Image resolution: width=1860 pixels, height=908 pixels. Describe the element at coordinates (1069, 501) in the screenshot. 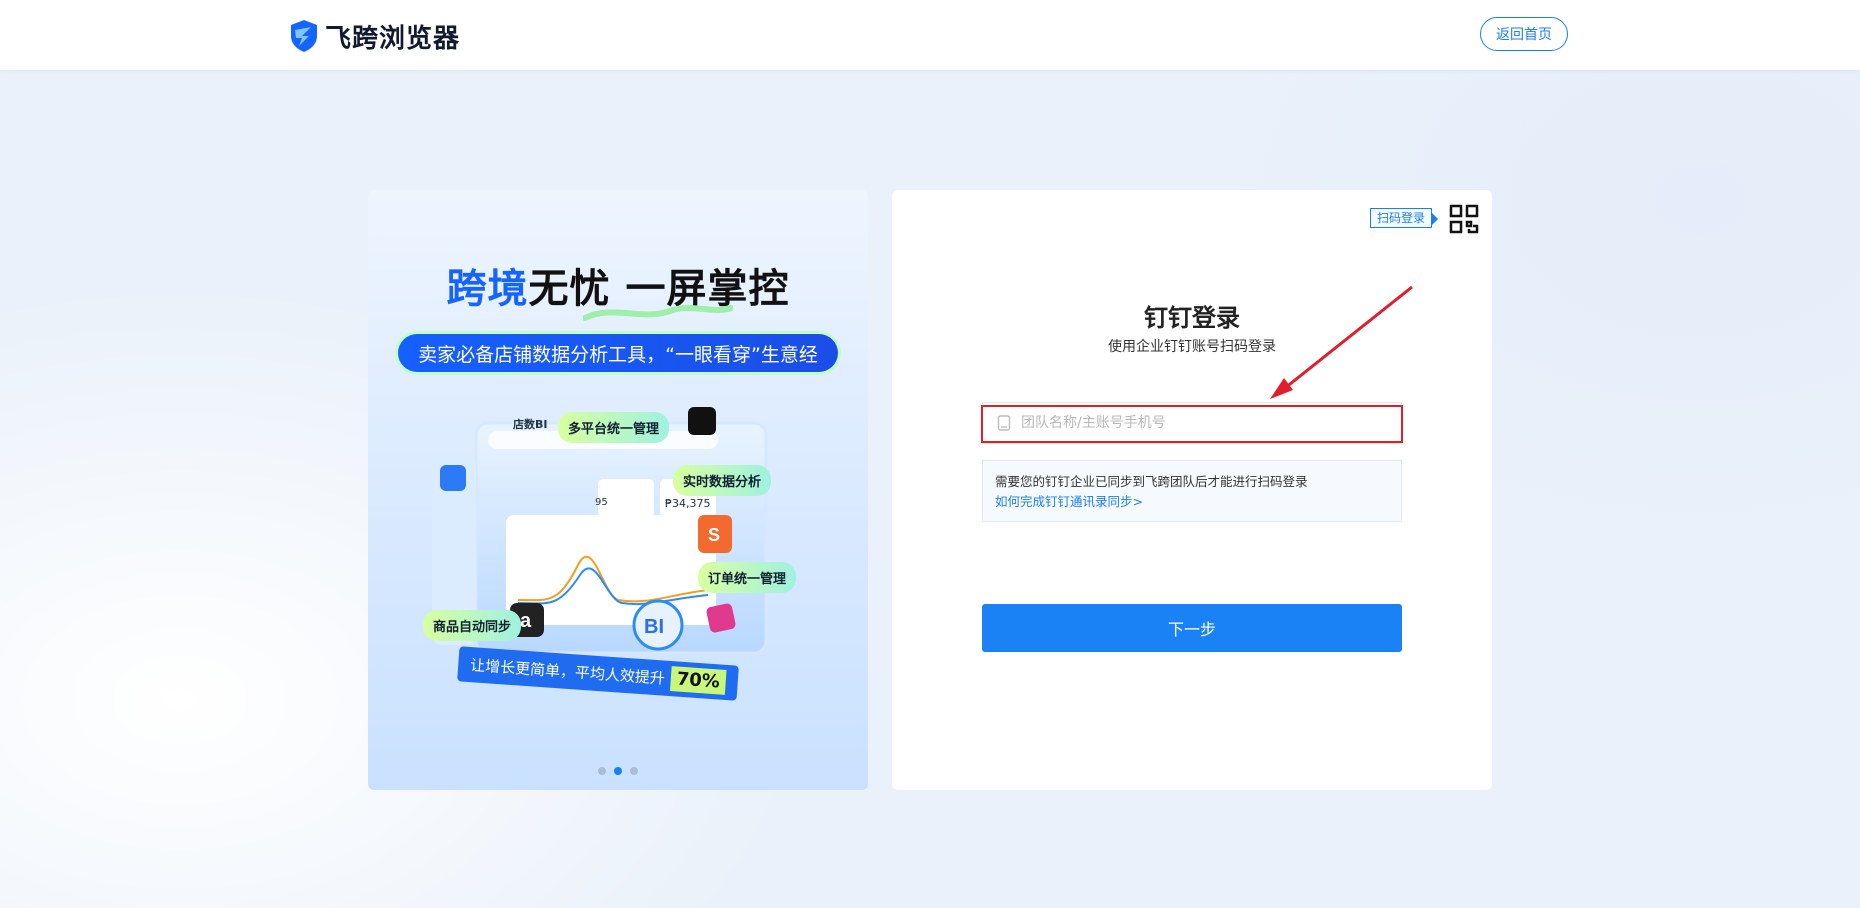

I see `sync-help-link: 如何完成钉钉通讯录同步>` at that location.